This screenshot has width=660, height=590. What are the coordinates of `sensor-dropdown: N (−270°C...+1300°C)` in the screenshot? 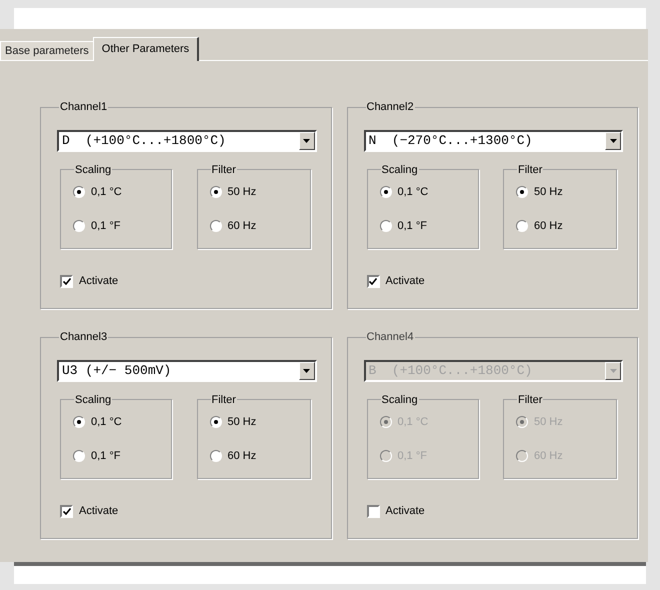 It's located at (493, 141).